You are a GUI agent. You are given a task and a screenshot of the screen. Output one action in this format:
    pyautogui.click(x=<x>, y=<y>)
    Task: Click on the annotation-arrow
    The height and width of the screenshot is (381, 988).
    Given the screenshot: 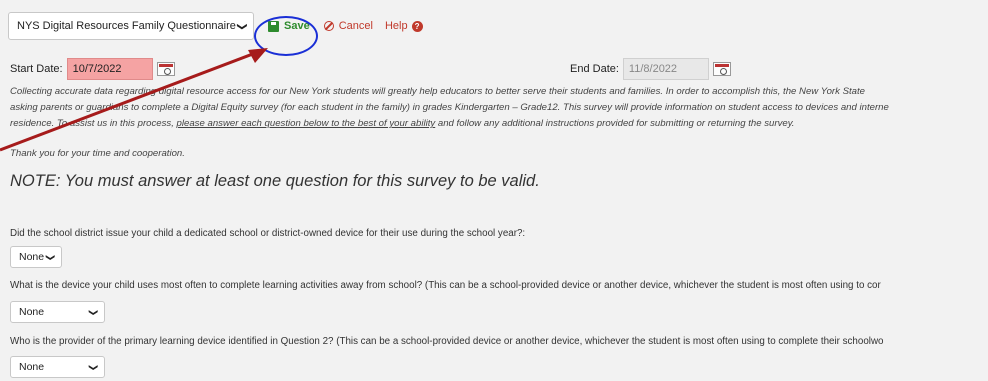 What is the action you would take?
    pyautogui.click(x=134, y=100)
    